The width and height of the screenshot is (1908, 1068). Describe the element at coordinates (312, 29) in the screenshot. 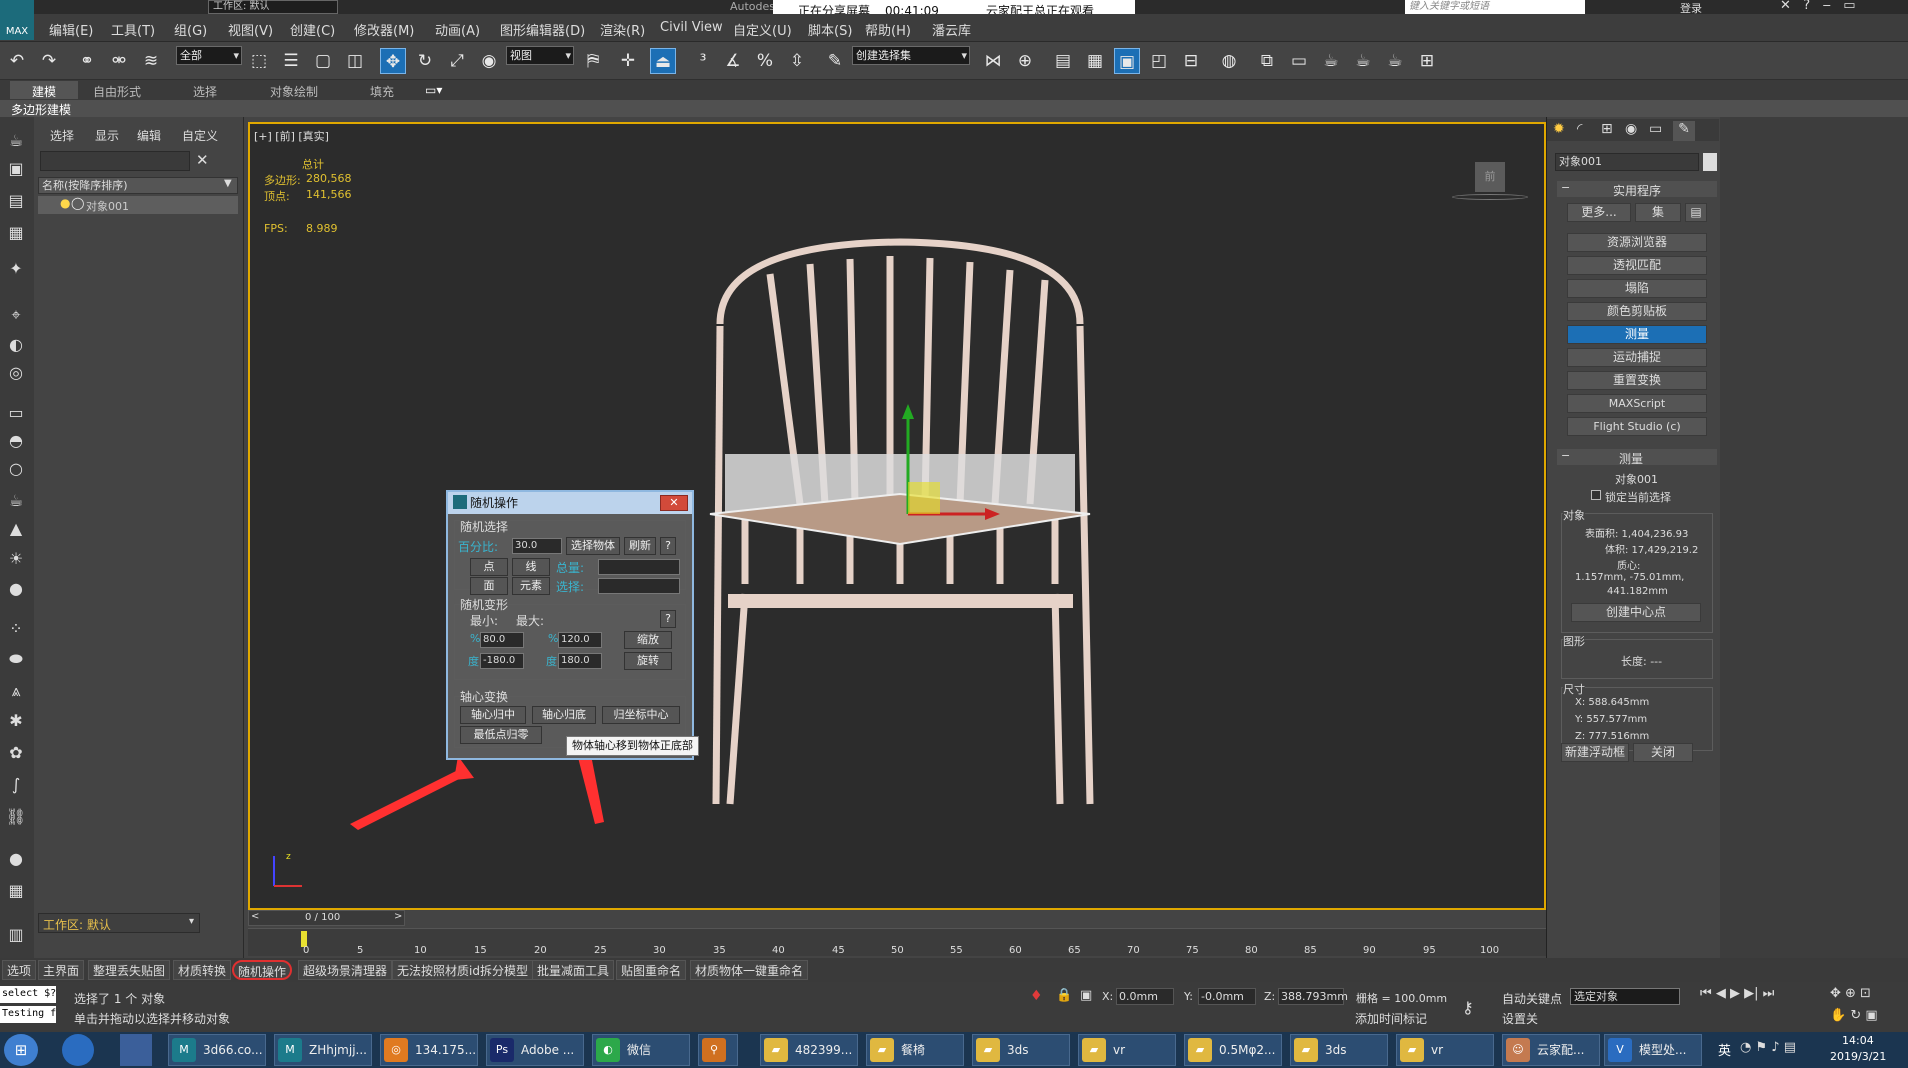

I see `menu-create: 创建(C)` at that location.